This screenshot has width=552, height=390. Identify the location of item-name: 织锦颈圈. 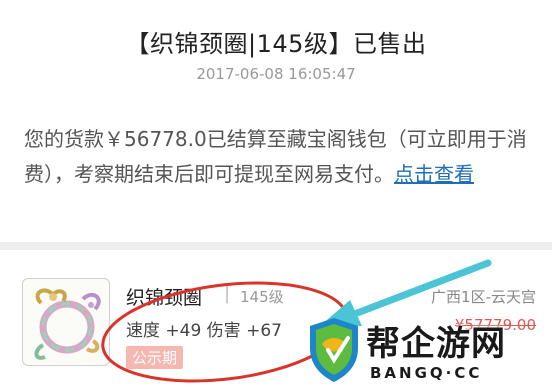
(164, 296).